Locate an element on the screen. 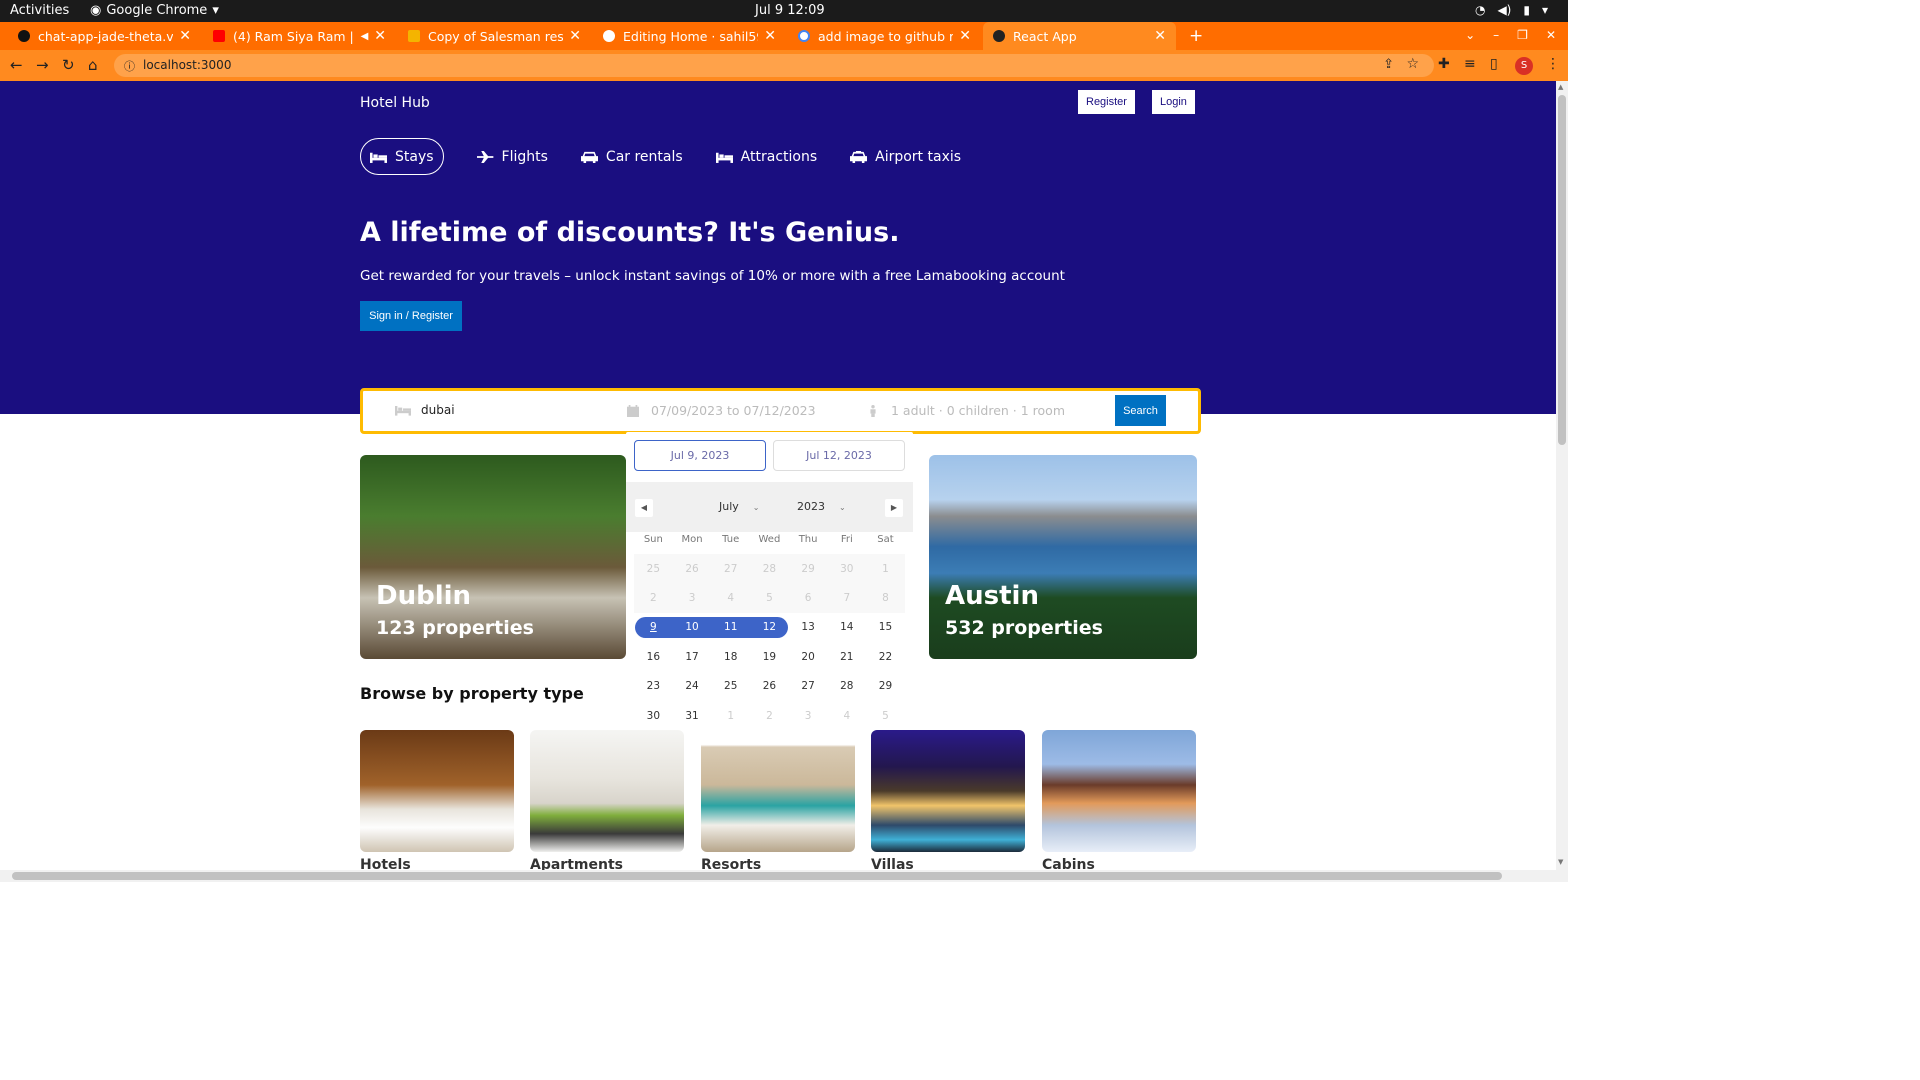 The width and height of the screenshot is (1920, 1080). property-type-card: Apartments is located at coordinates (607, 800).